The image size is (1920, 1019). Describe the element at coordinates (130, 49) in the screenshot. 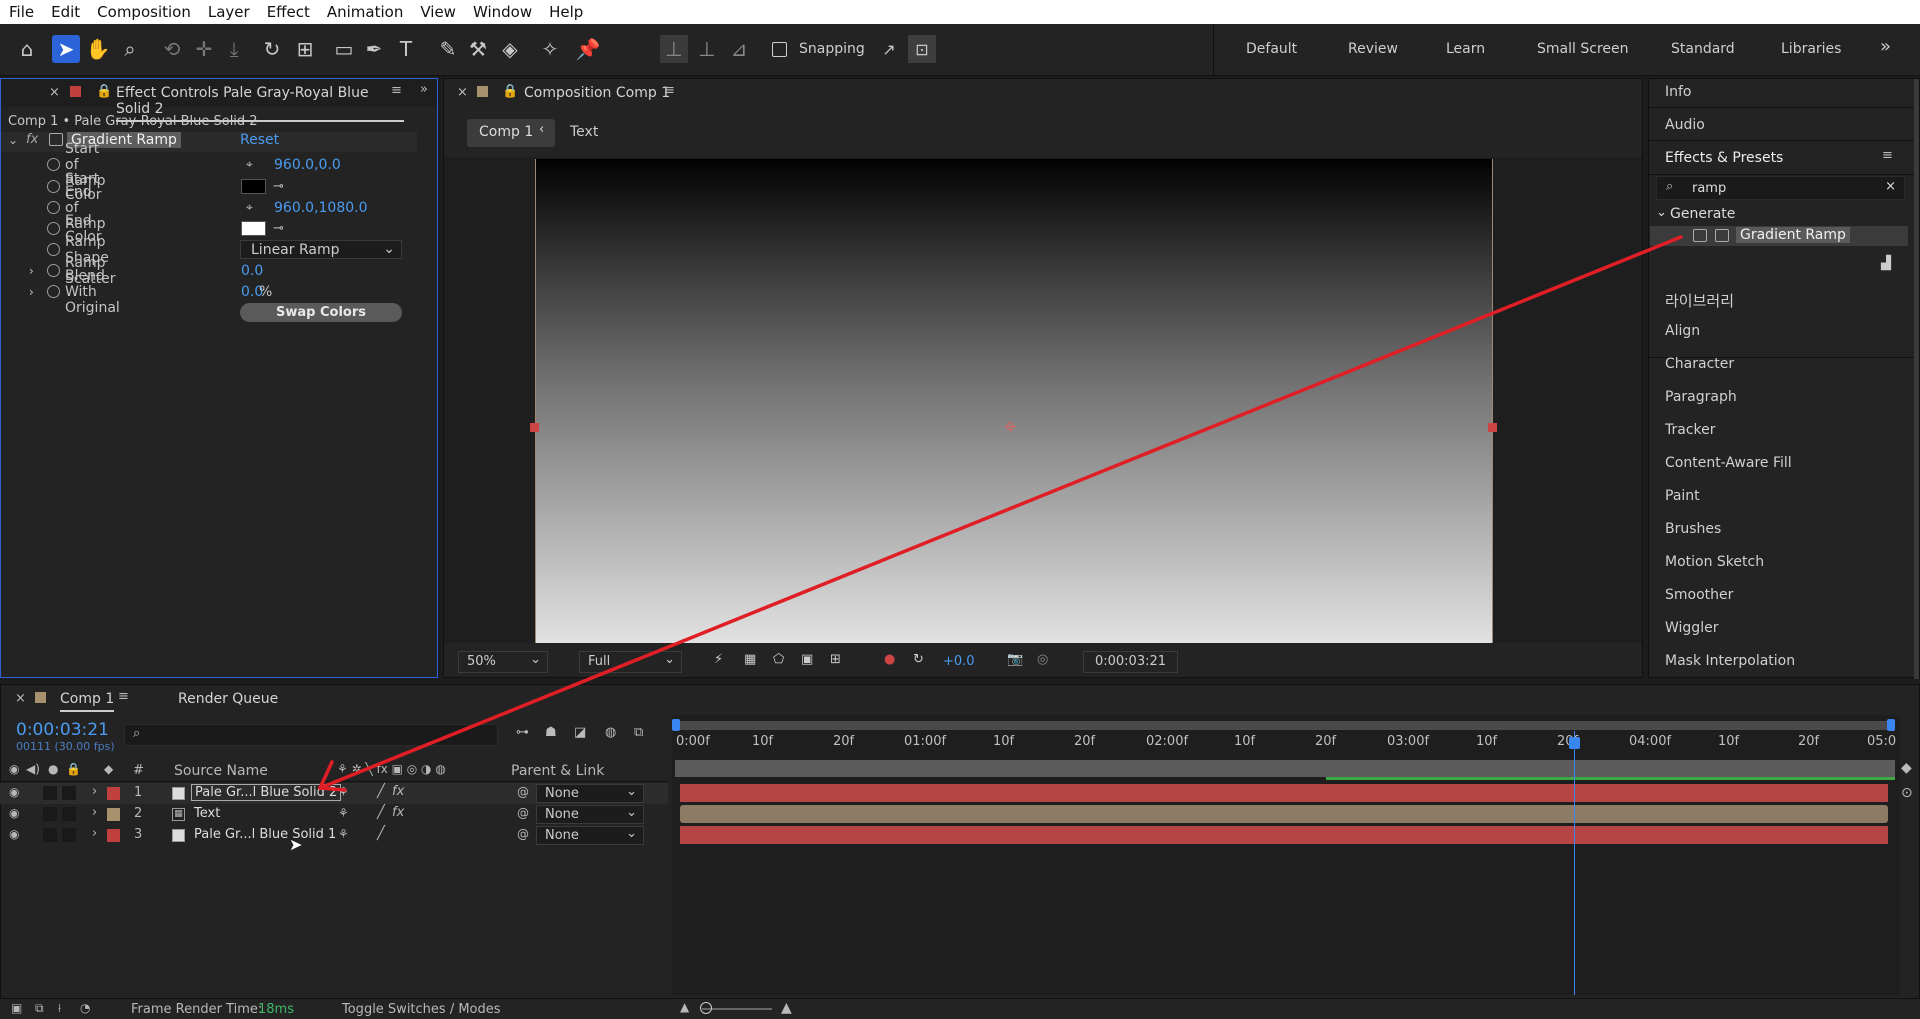

I see `zoom-tool-icon: ⌕` at that location.